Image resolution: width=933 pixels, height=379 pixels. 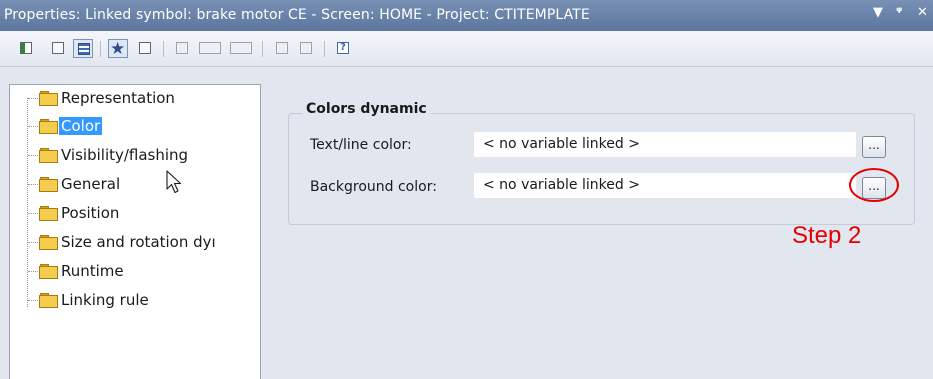 What do you see at coordinates (135, 271) in the screenshot?
I see `tree-item-runtime: Runtime` at bounding box center [135, 271].